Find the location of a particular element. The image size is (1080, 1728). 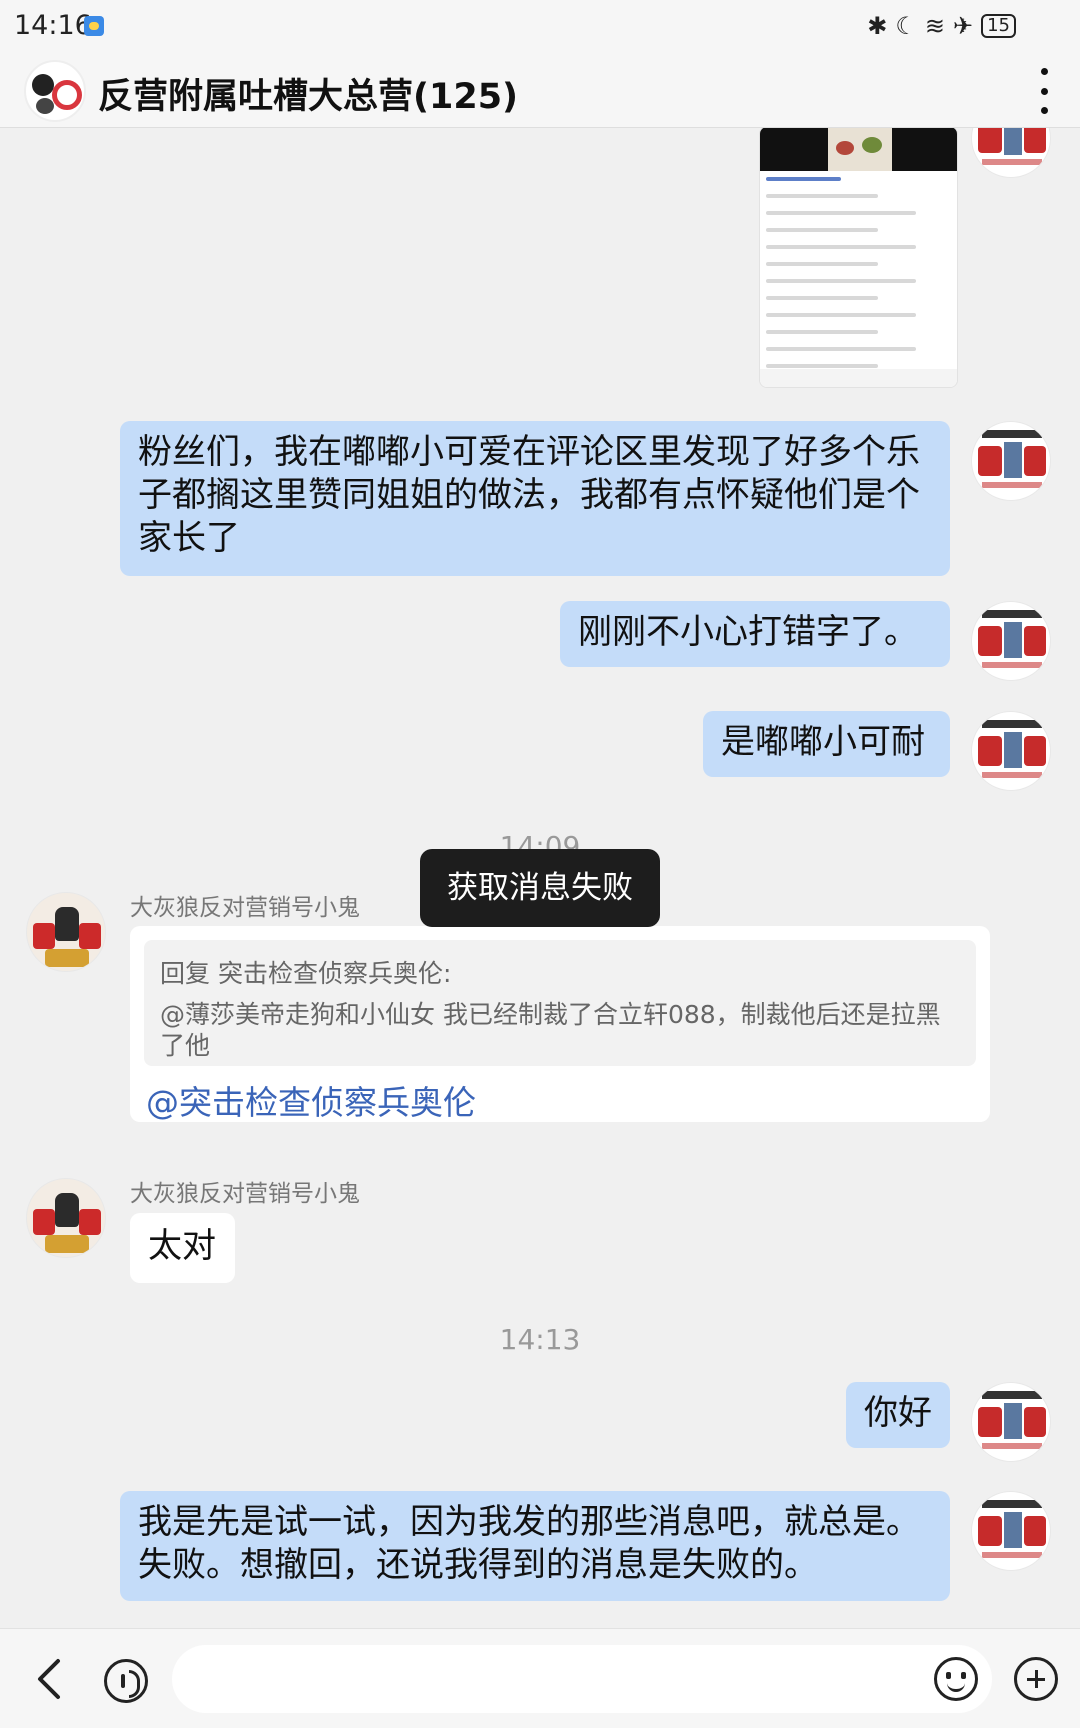

moon-icon: ☾ is located at coordinates (906, 26).